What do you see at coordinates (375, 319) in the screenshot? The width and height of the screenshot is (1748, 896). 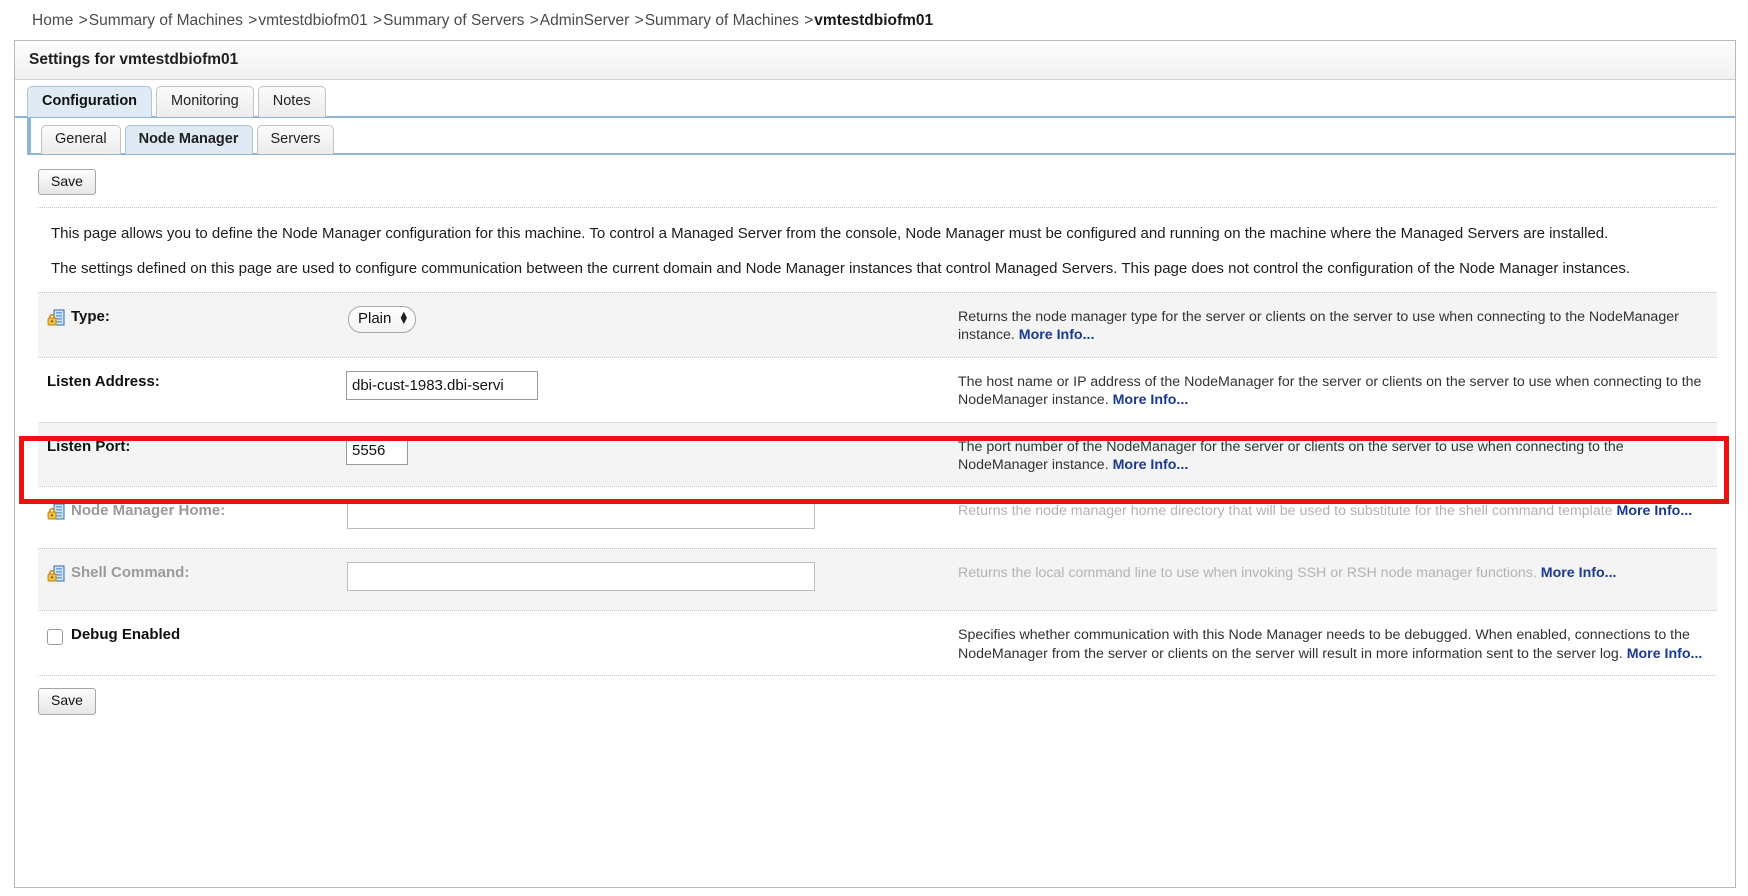 I see `type-select-value: Plain` at bounding box center [375, 319].